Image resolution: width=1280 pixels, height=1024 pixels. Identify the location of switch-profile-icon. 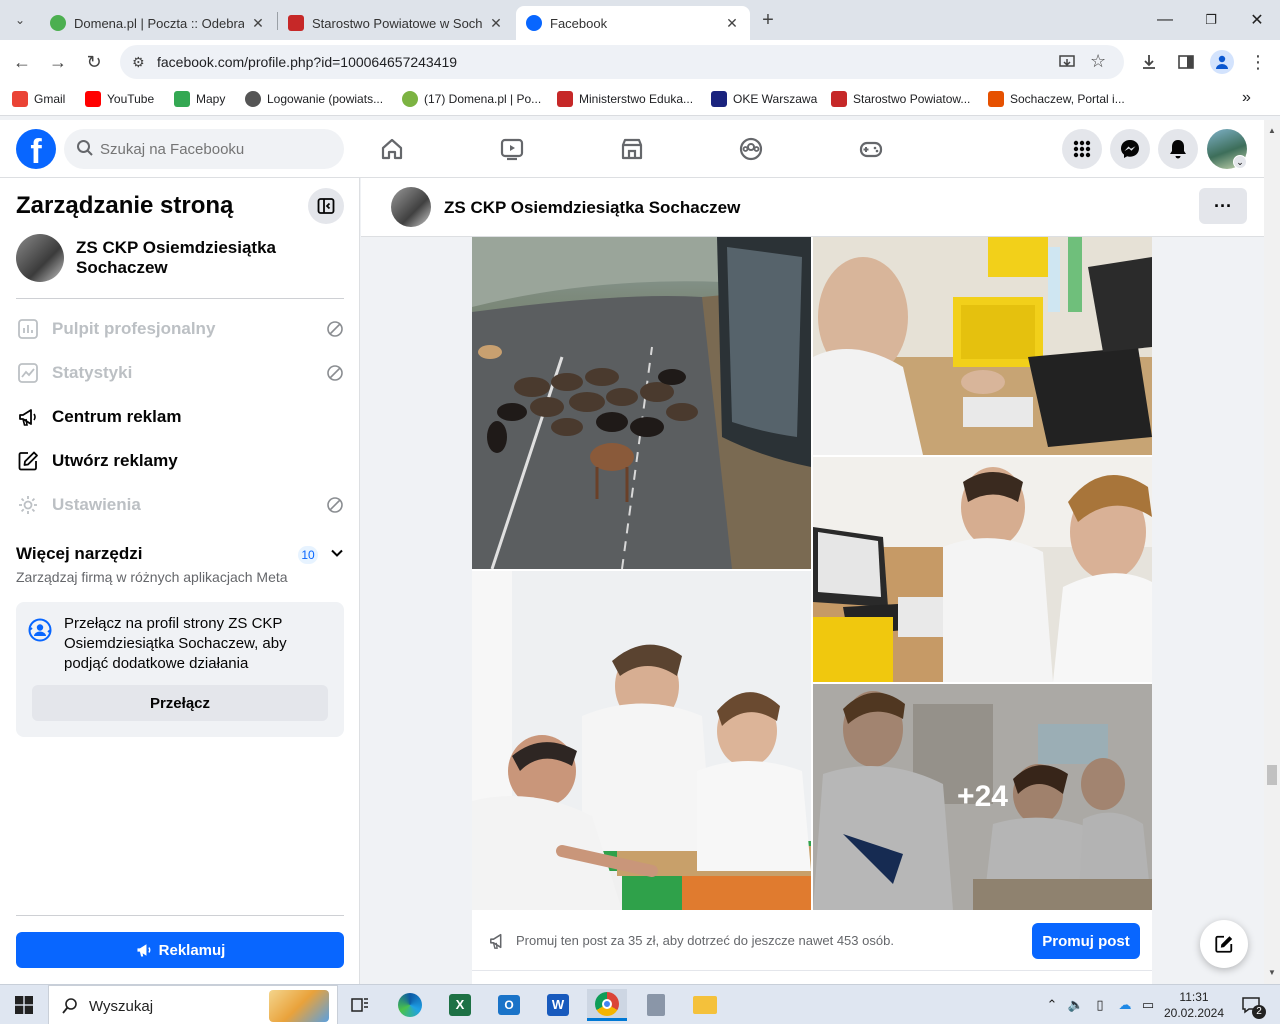
(40, 630).